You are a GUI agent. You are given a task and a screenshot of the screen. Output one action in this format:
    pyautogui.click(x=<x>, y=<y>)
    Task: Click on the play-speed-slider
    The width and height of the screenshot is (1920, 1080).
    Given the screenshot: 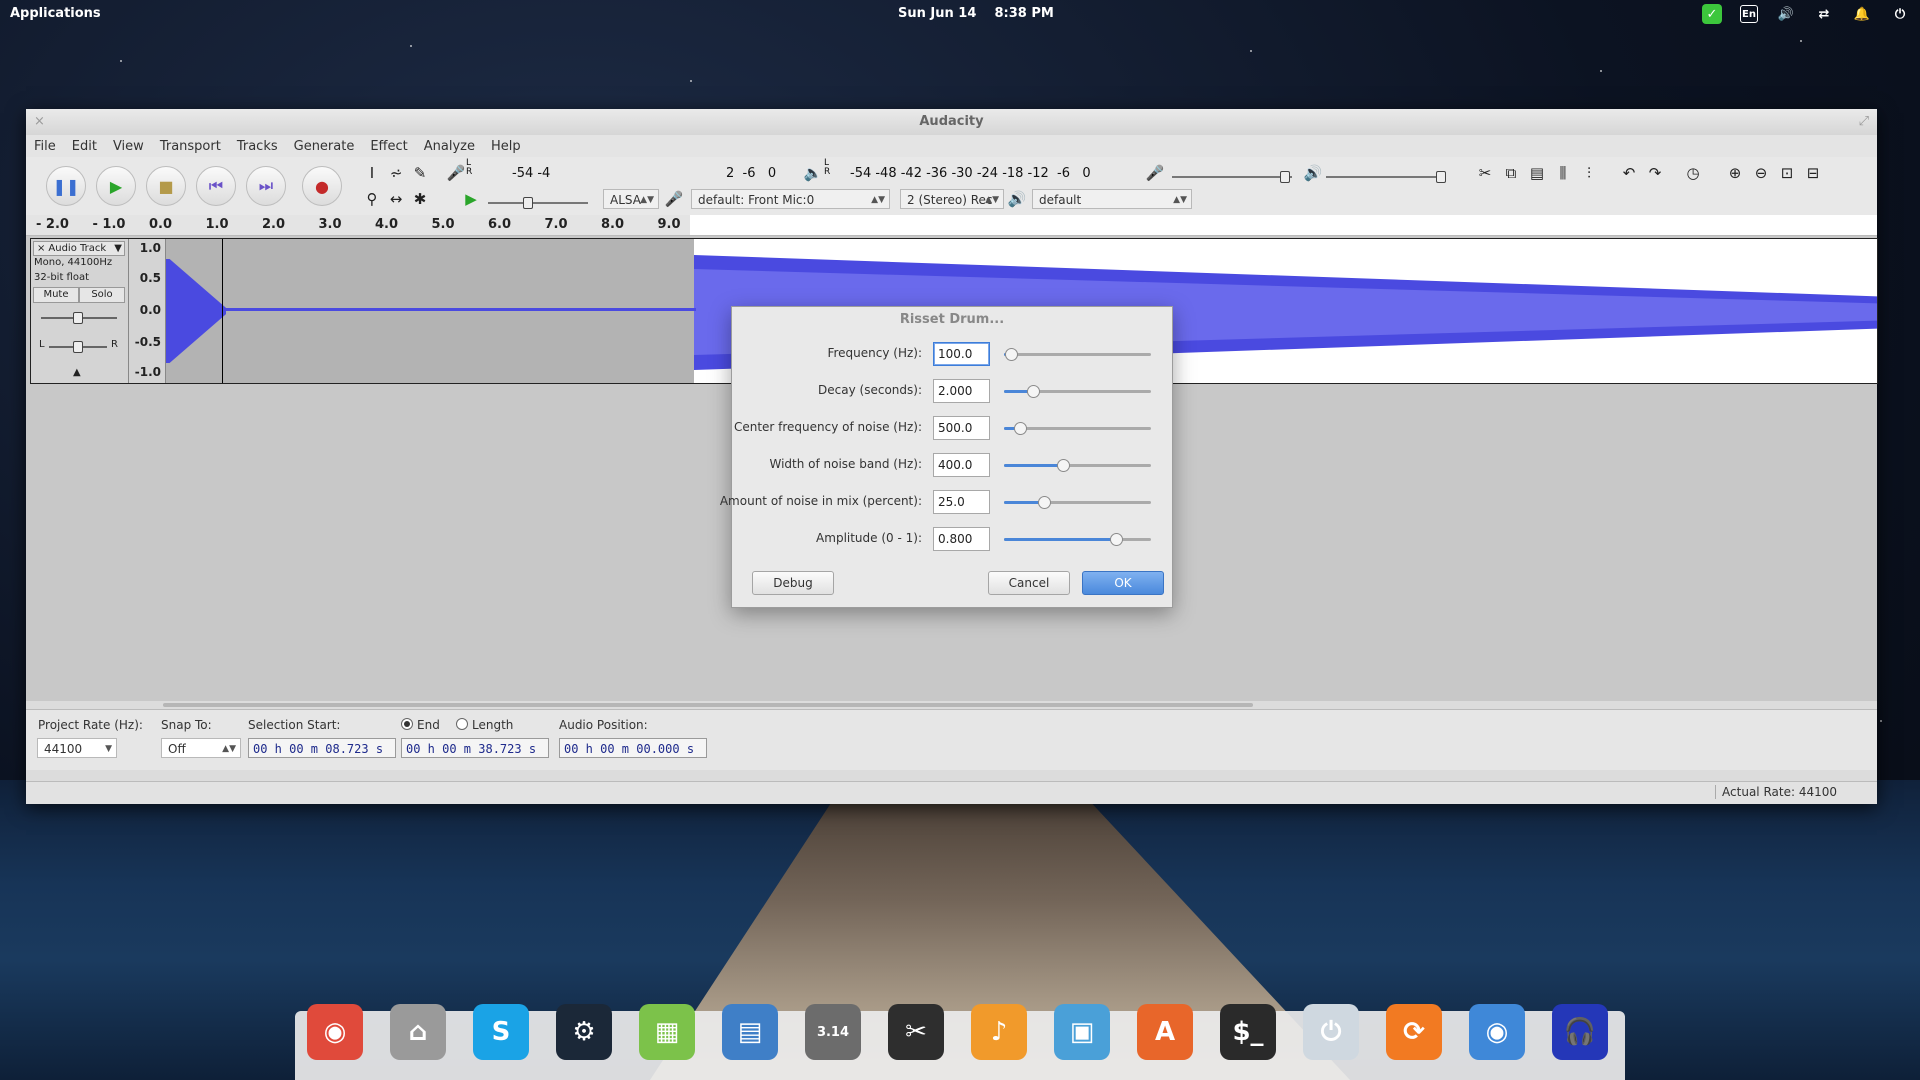 What is the action you would take?
    pyautogui.click(x=538, y=203)
    